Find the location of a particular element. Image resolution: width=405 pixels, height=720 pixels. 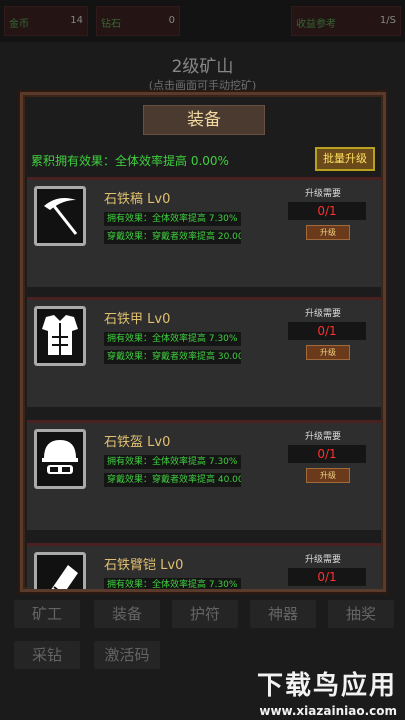

batch-upgrade-button: 批量升级 is located at coordinates (345, 159).